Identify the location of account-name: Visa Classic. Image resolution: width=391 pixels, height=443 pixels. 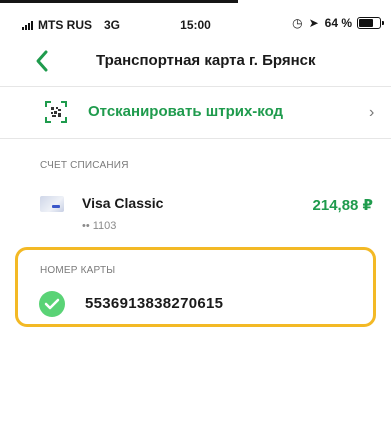
(123, 203).